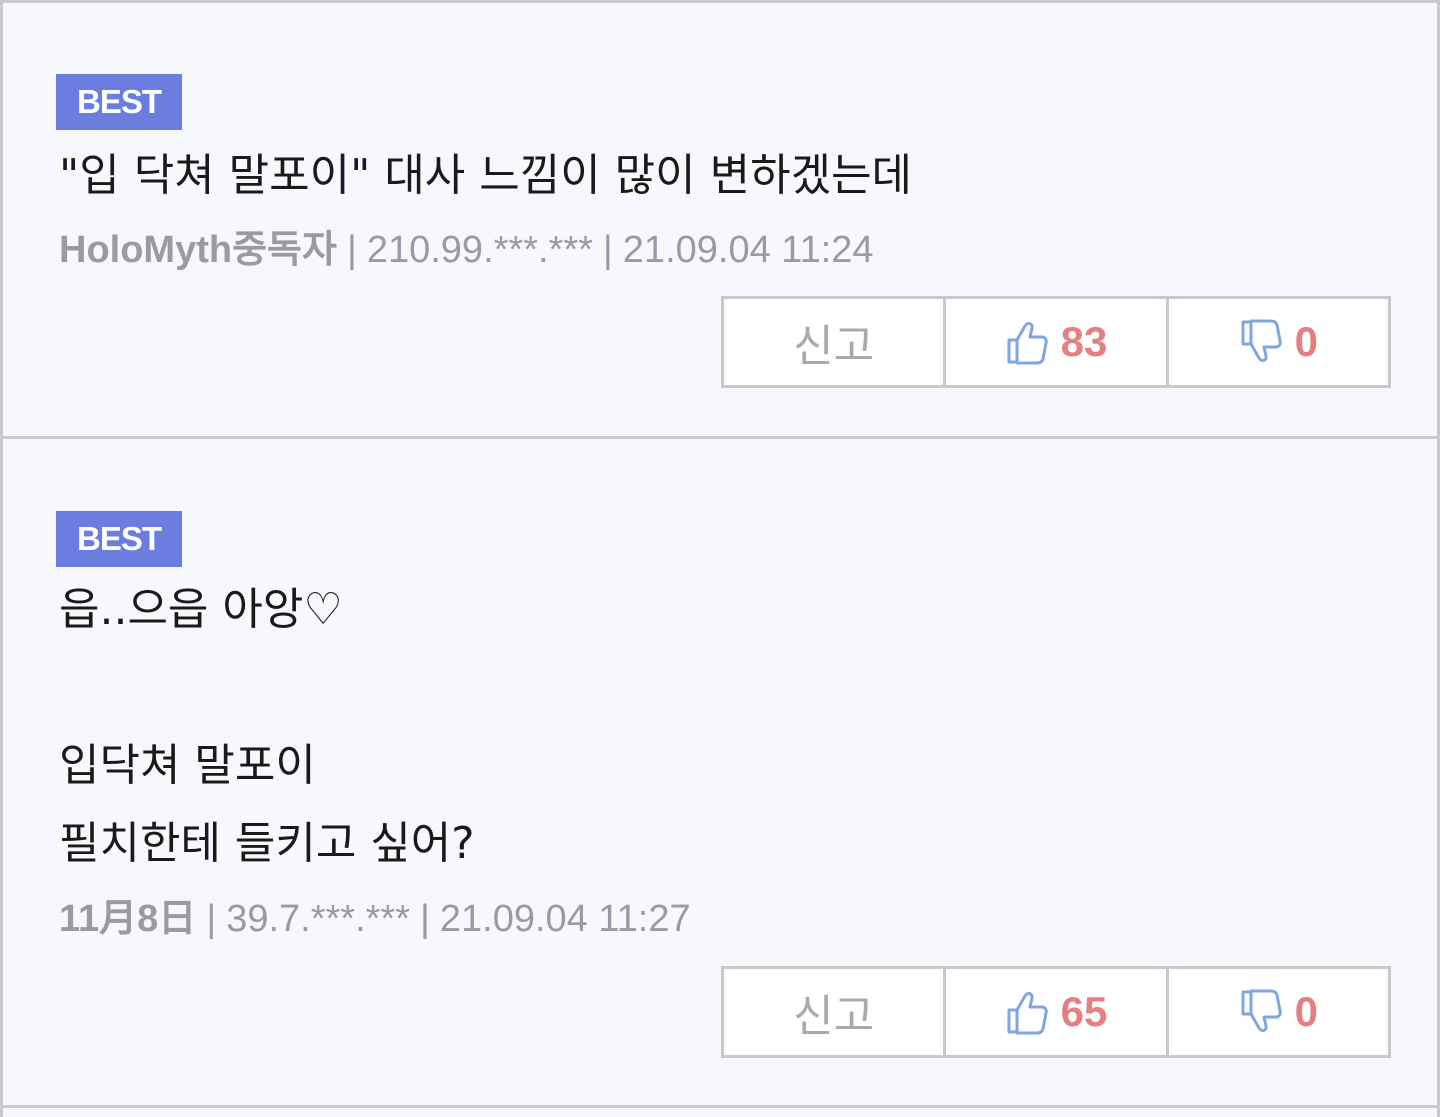 Image resolution: width=1440 pixels, height=1117 pixels. I want to click on comment-actions: 신고 65 0, so click(1056, 1012).